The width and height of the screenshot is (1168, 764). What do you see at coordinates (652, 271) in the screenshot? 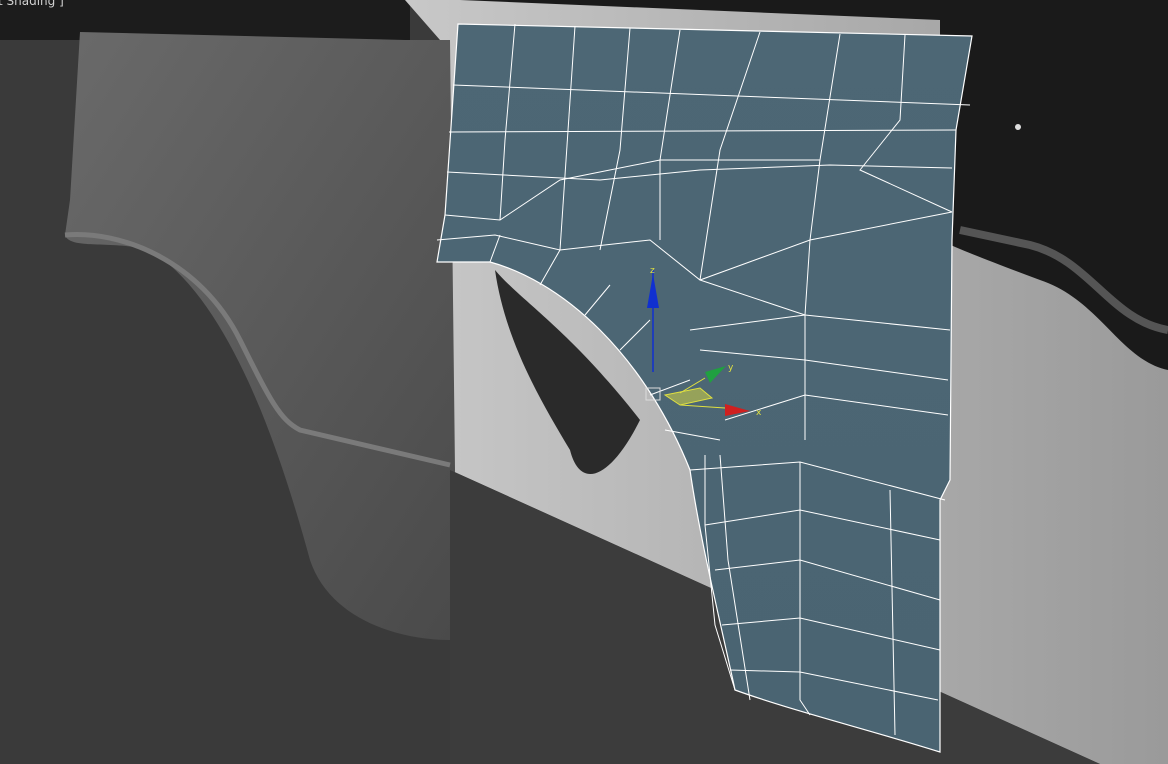
I see `z-label: z` at bounding box center [652, 271].